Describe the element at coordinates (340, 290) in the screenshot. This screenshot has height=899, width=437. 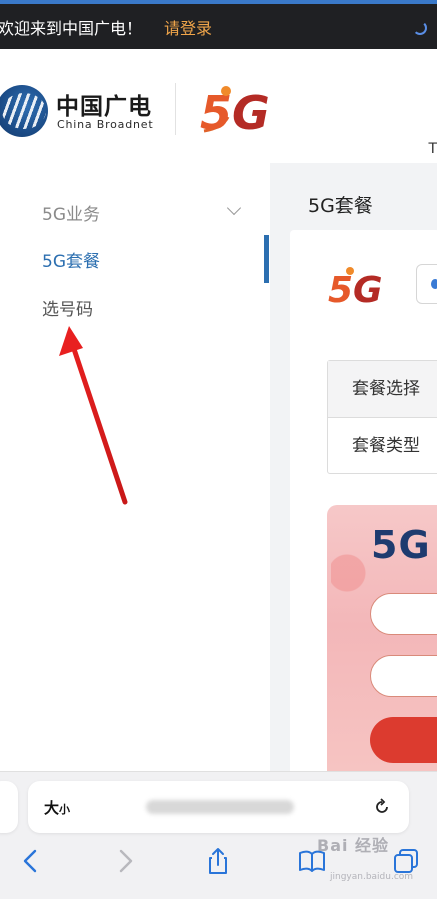
I see `svg-text: 5` at that location.